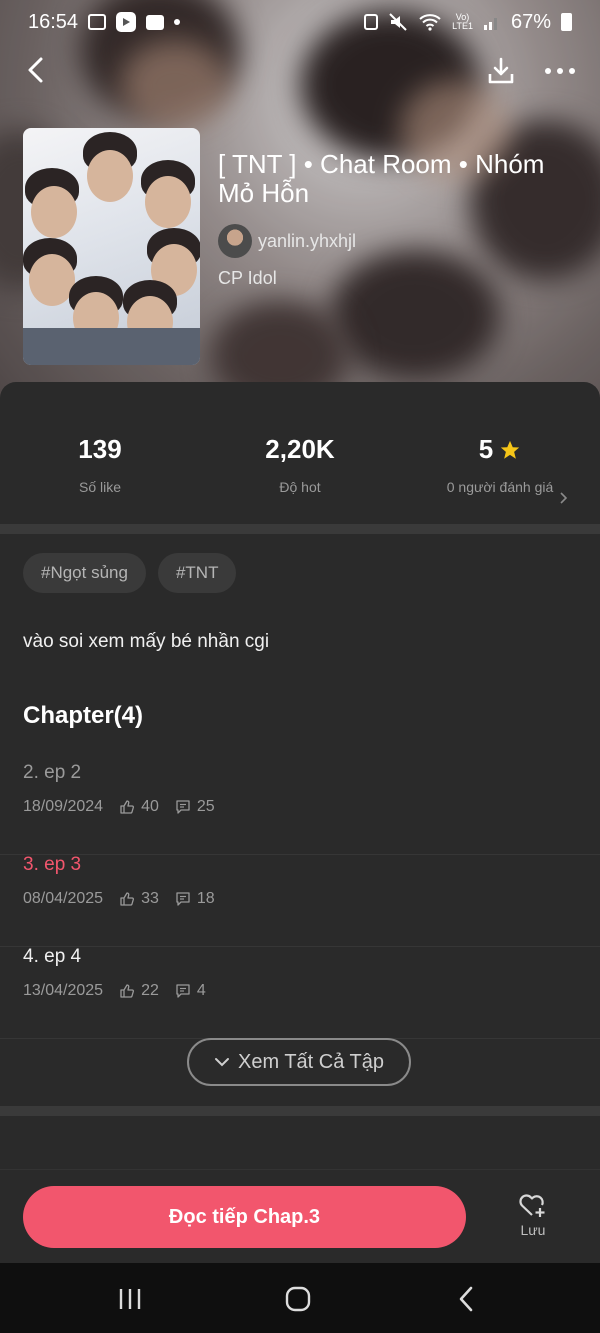 The height and width of the screenshot is (1333, 600). What do you see at coordinates (311, 1061) in the screenshot?
I see `view-all-label: Xem Tất Cả Tập` at bounding box center [311, 1061].